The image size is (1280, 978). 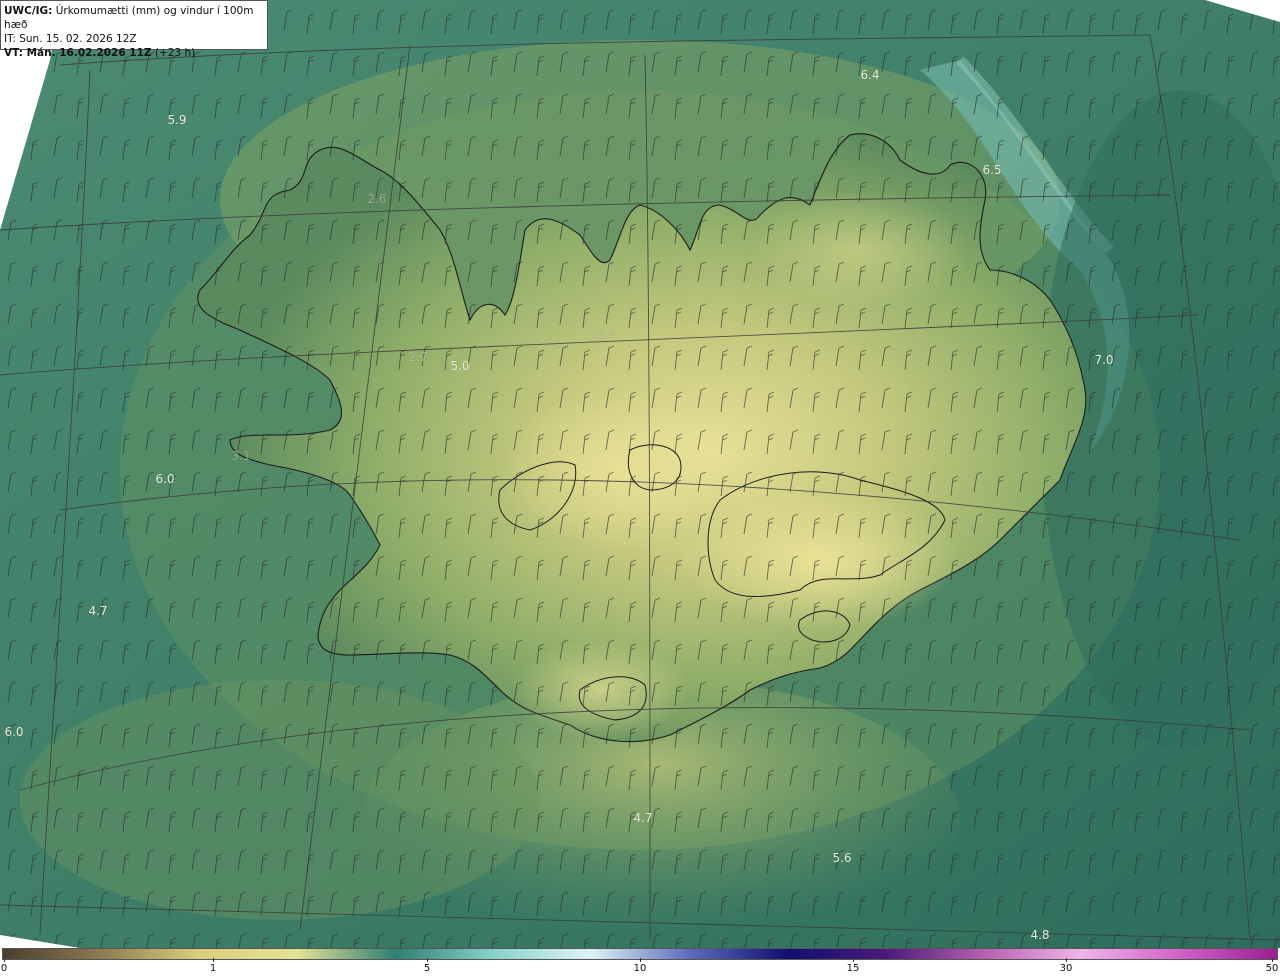 I want to click on map-value-label: 5.6, so click(x=842, y=858).